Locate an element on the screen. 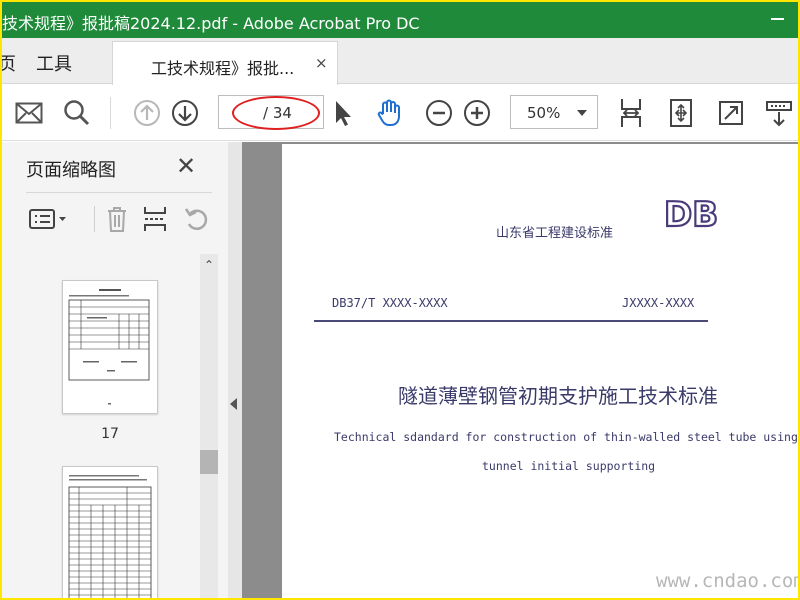 The image size is (800, 600). standard-code: DB37/T XXXX-XXXX is located at coordinates (390, 303).